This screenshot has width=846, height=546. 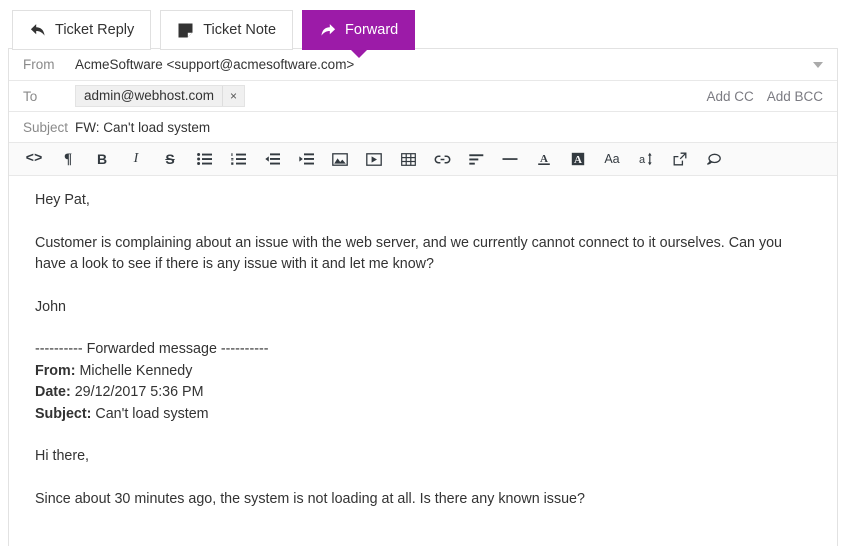 I want to click on outdent-icon, so click(x=272, y=159).